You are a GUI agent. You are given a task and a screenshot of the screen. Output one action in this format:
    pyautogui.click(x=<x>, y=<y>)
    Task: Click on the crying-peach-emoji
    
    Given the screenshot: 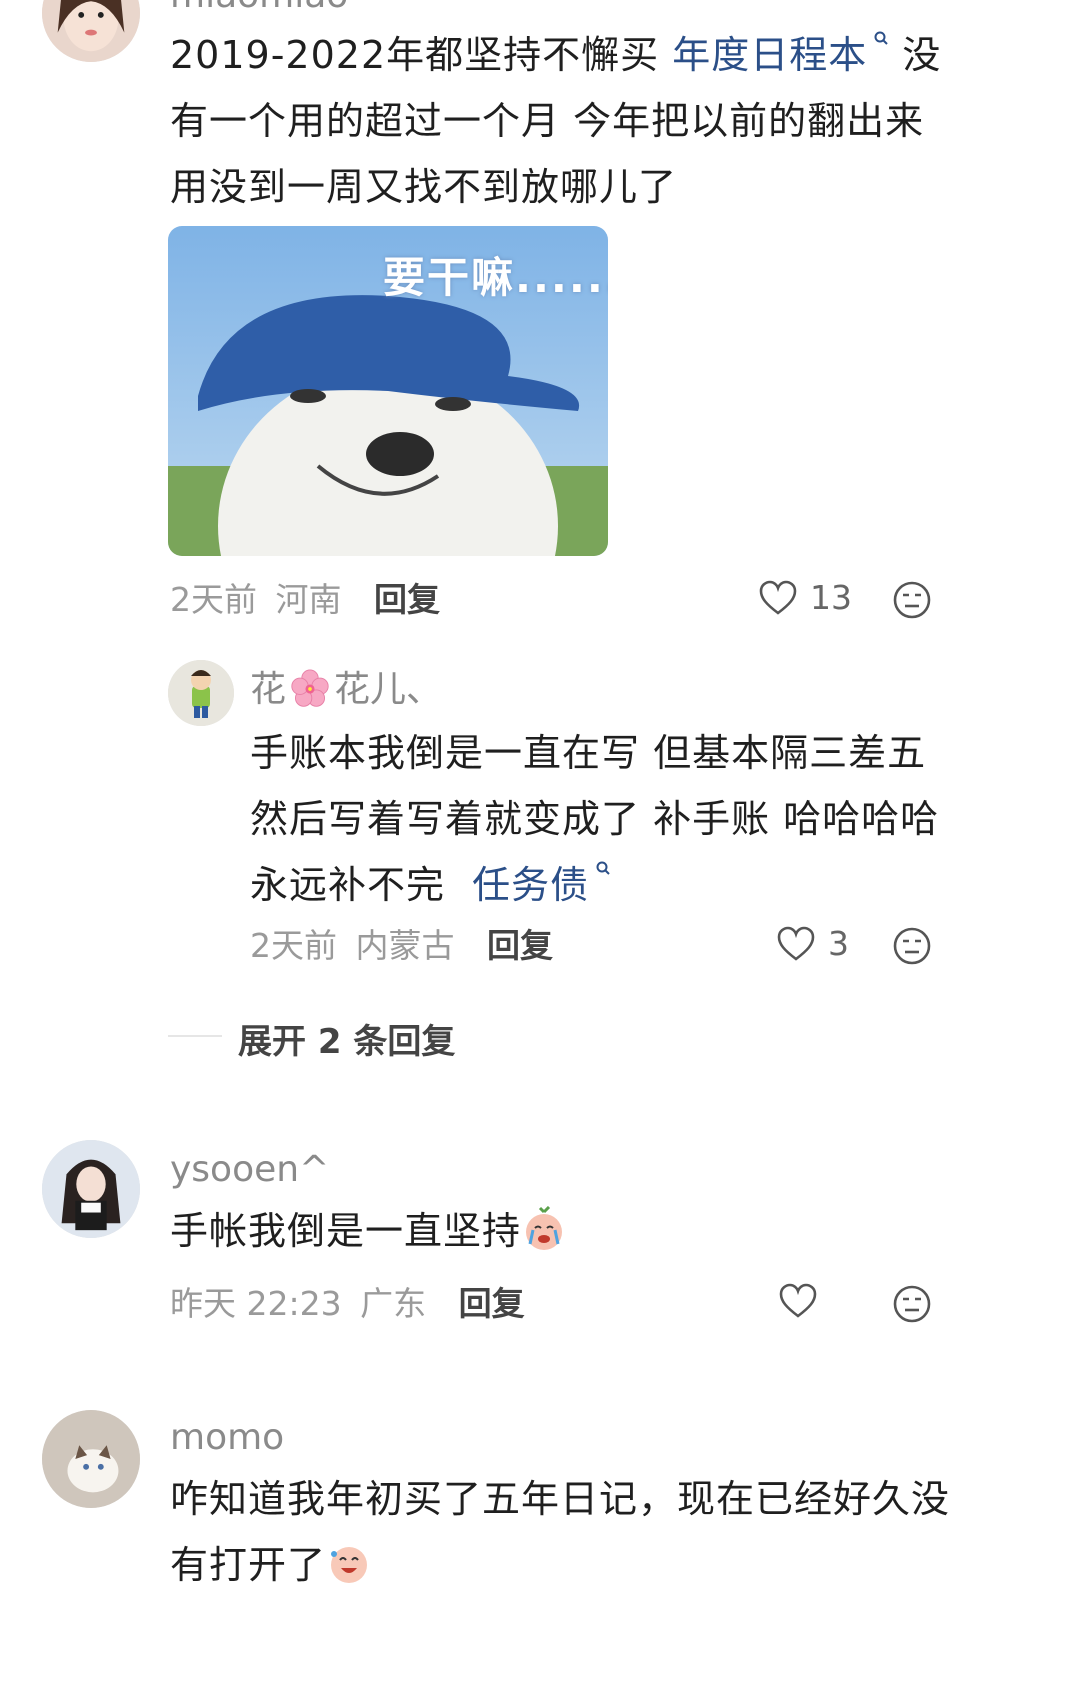 What is the action you would take?
    pyautogui.click(x=544, y=1228)
    